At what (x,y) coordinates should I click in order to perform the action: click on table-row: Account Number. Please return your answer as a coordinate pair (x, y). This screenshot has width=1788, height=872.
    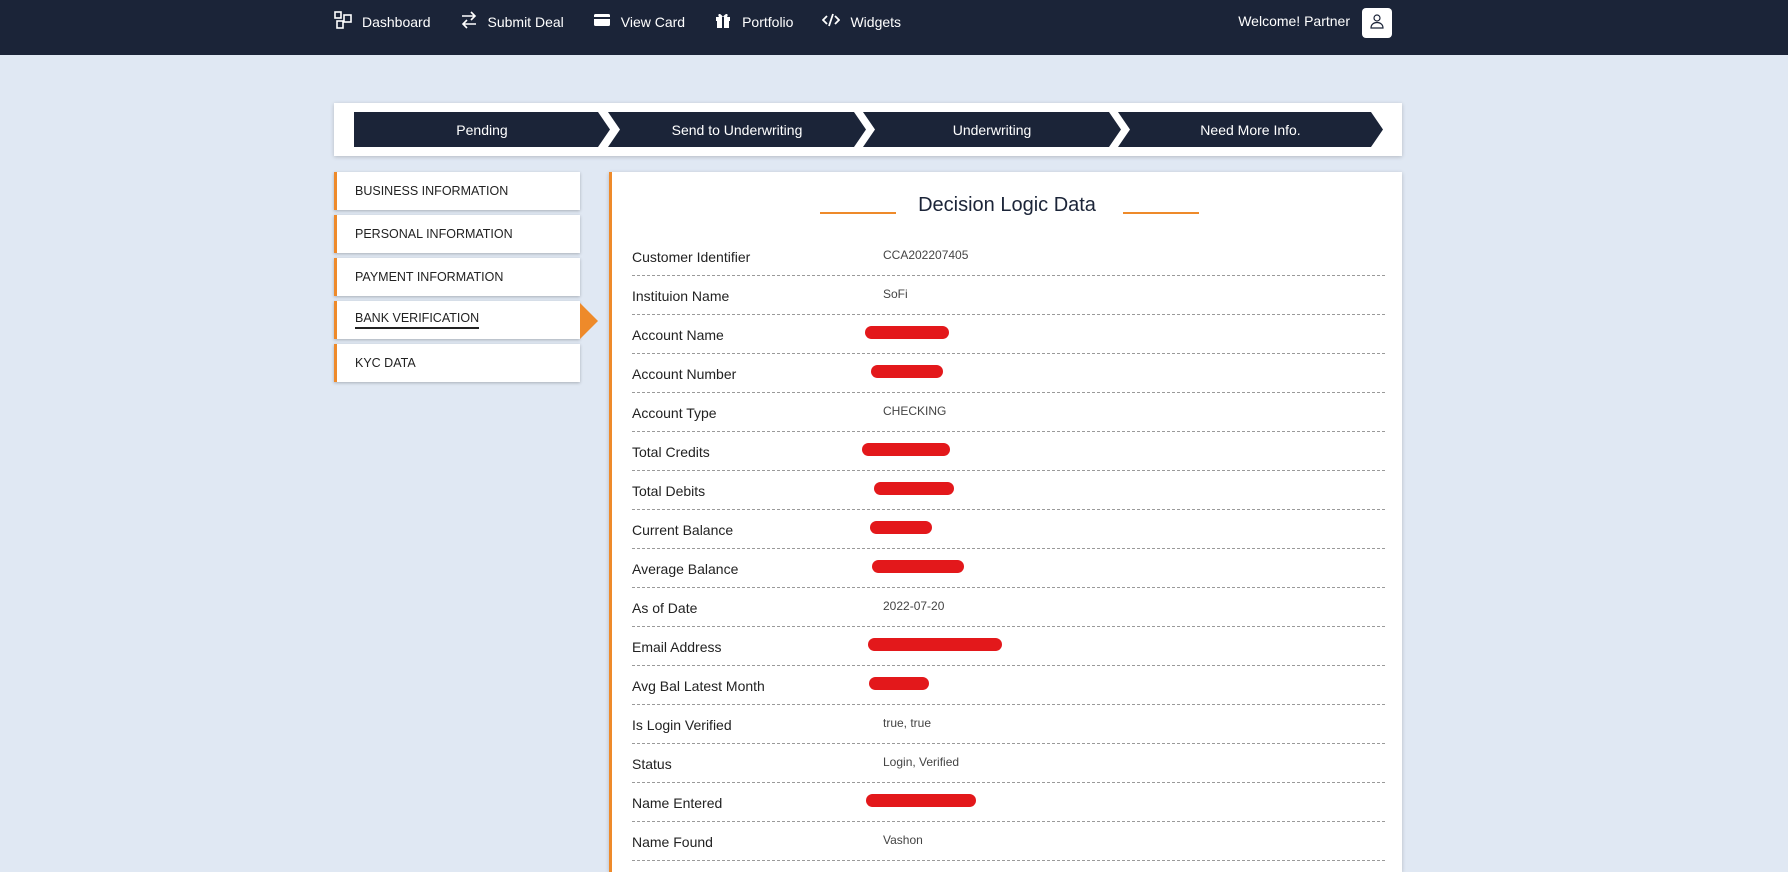
    Looking at the image, I should click on (1008, 373).